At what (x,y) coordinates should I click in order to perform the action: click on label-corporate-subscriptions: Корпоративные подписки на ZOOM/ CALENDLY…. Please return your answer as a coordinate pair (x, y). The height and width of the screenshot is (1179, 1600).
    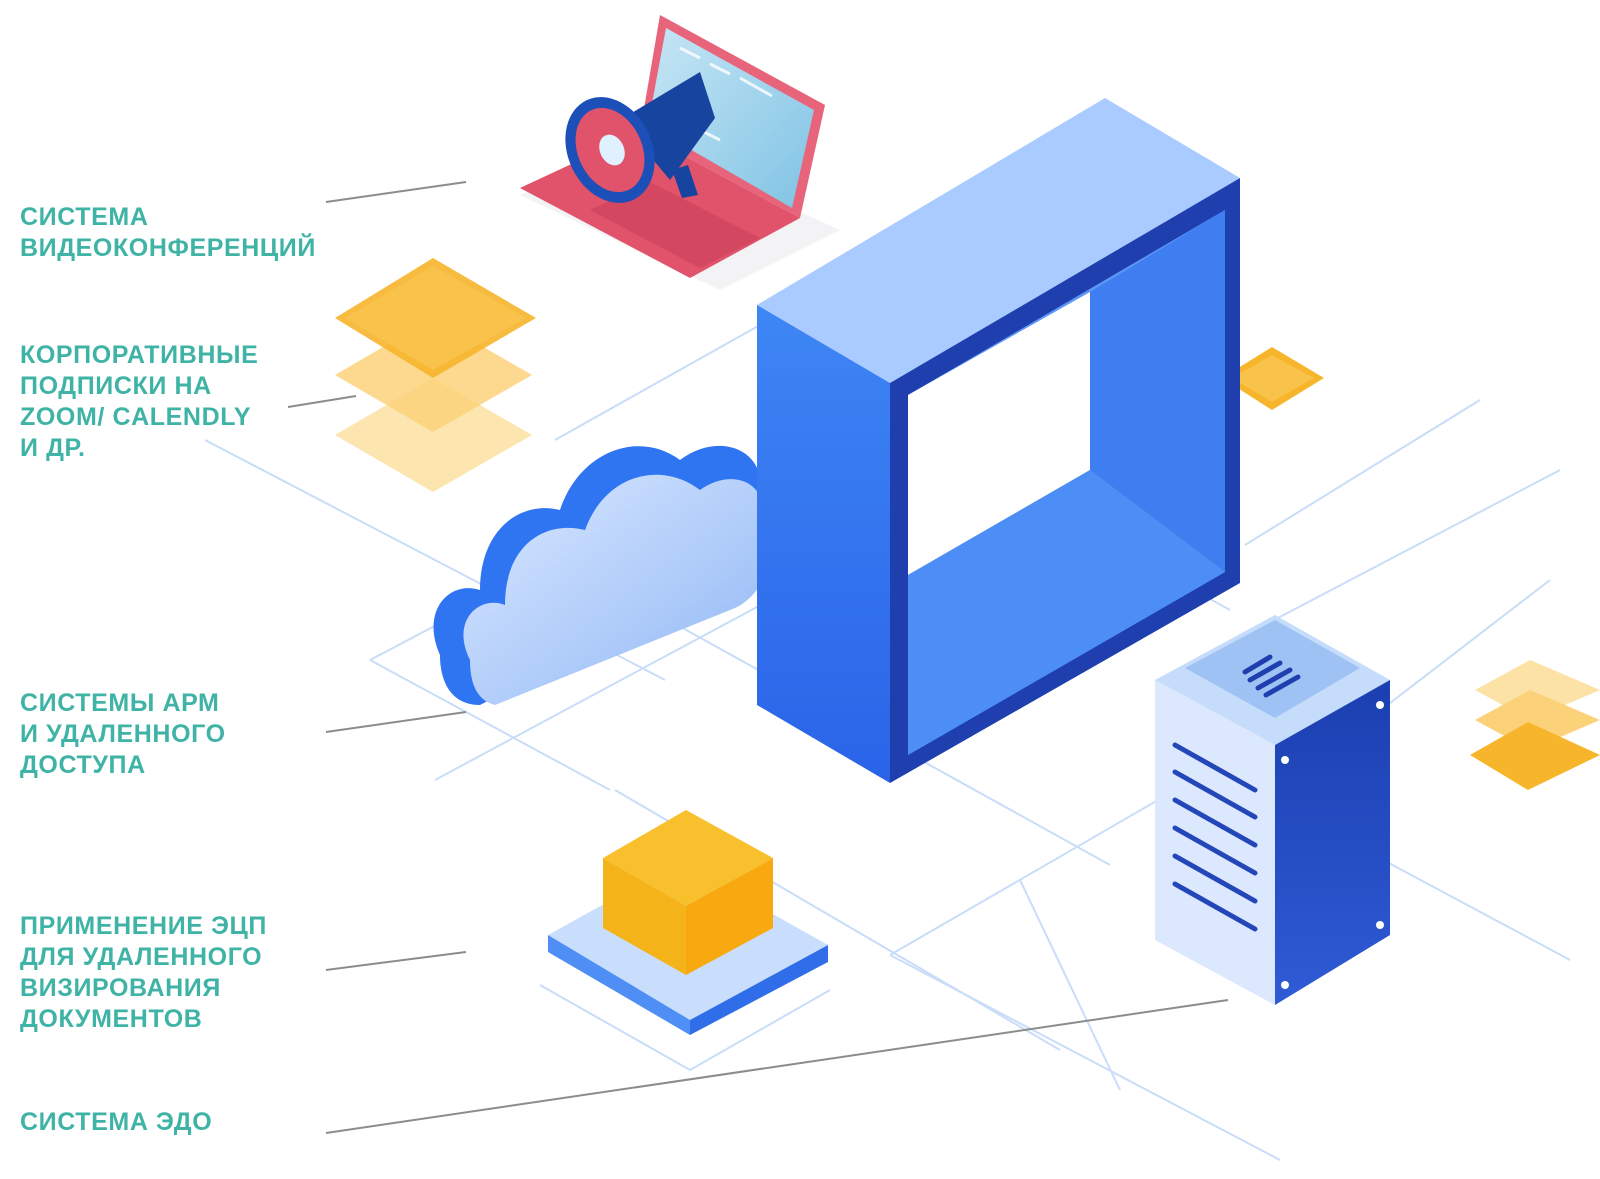
    Looking at the image, I should click on (139, 401).